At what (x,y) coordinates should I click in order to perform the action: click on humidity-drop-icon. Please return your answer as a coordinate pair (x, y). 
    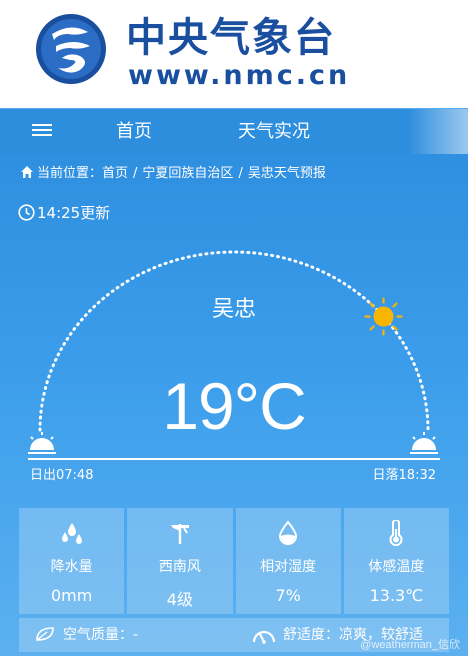
    Looking at the image, I should click on (288, 532).